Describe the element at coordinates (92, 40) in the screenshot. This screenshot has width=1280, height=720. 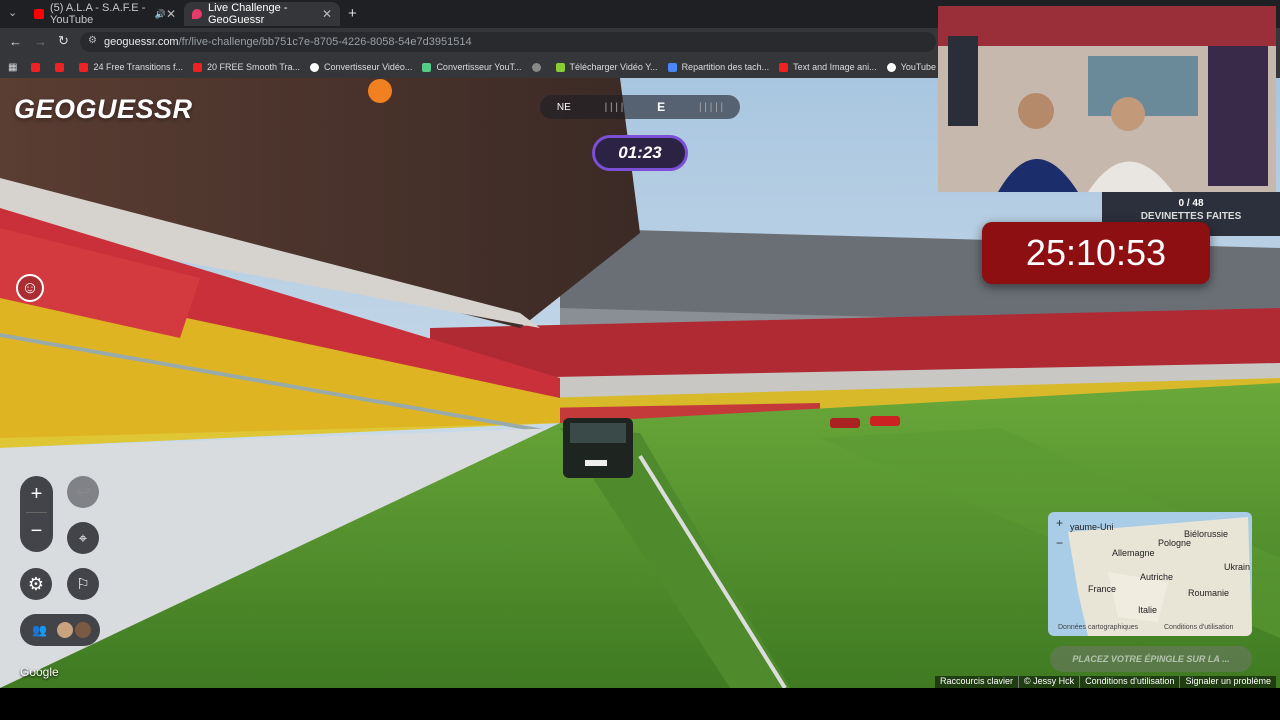
I see `site-info-icon: ⚙` at that location.